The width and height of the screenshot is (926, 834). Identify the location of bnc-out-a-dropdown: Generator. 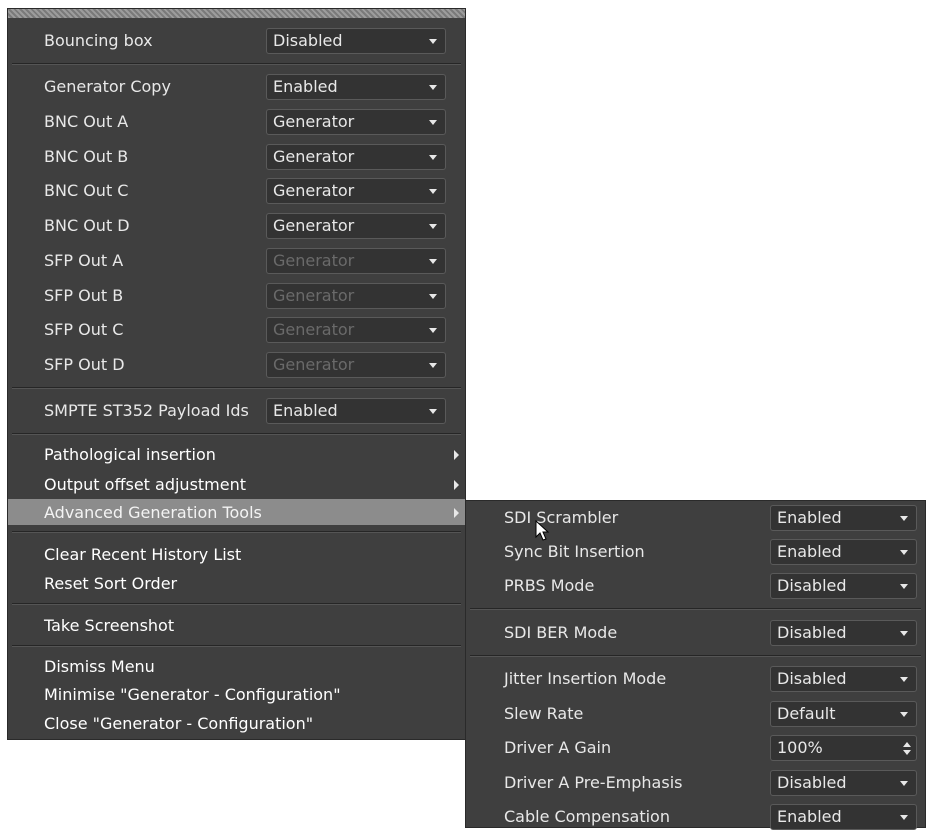
(356, 122).